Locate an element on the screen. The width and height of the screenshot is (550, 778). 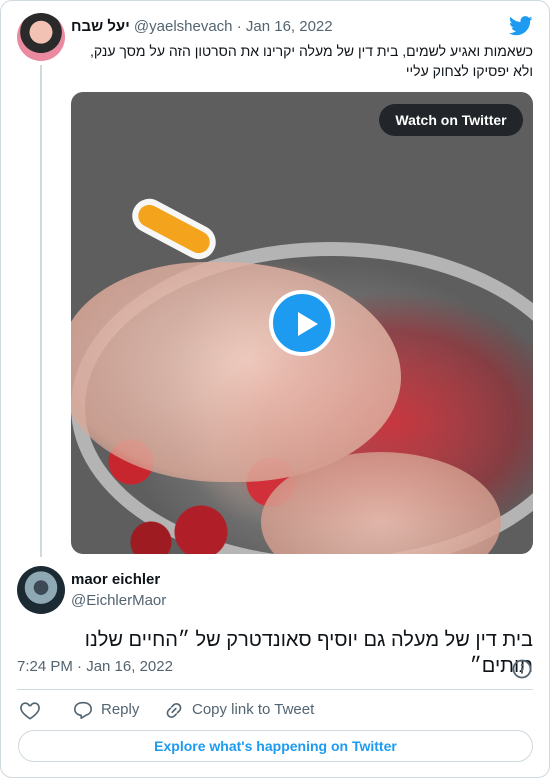
play-icon is located at coordinates (302, 323).